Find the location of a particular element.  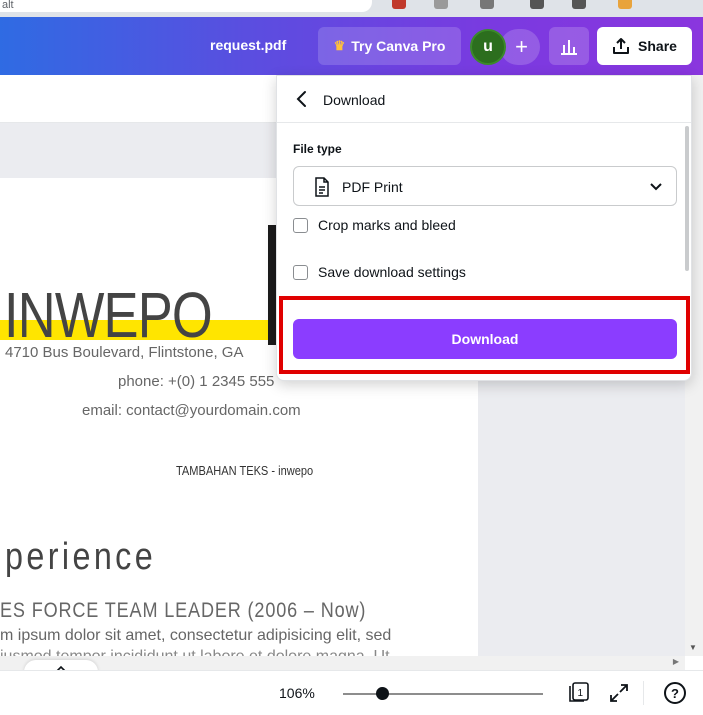

editor-header: request.pdf ♛ Try Canva Pro + u Share is located at coordinates (351, 46).